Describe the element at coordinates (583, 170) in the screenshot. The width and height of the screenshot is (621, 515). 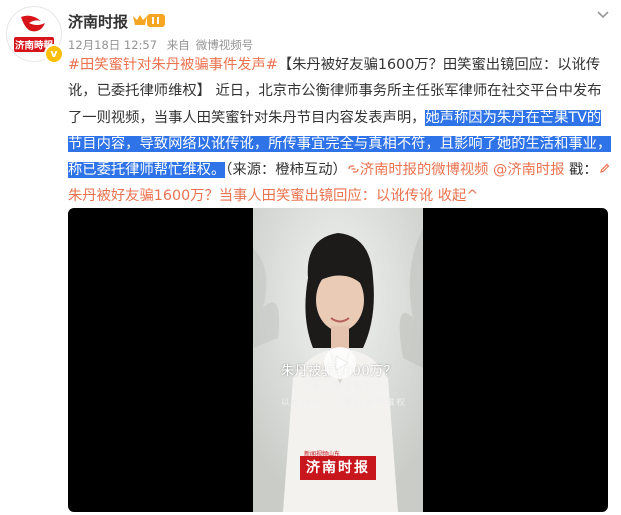
I see `stamp-label: 戳：` at that location.